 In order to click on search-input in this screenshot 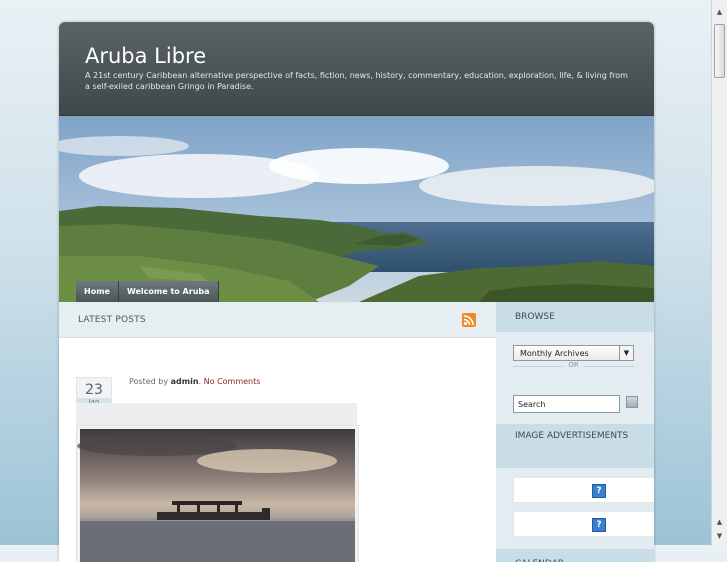, I will do `click(566, 404)`.